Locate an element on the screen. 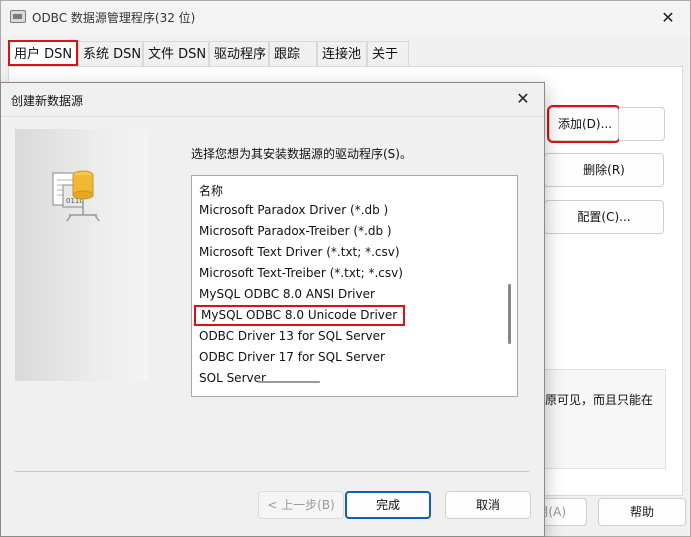  tab-user-dsn: 用户 DSN is located at coordinates (43, 53).